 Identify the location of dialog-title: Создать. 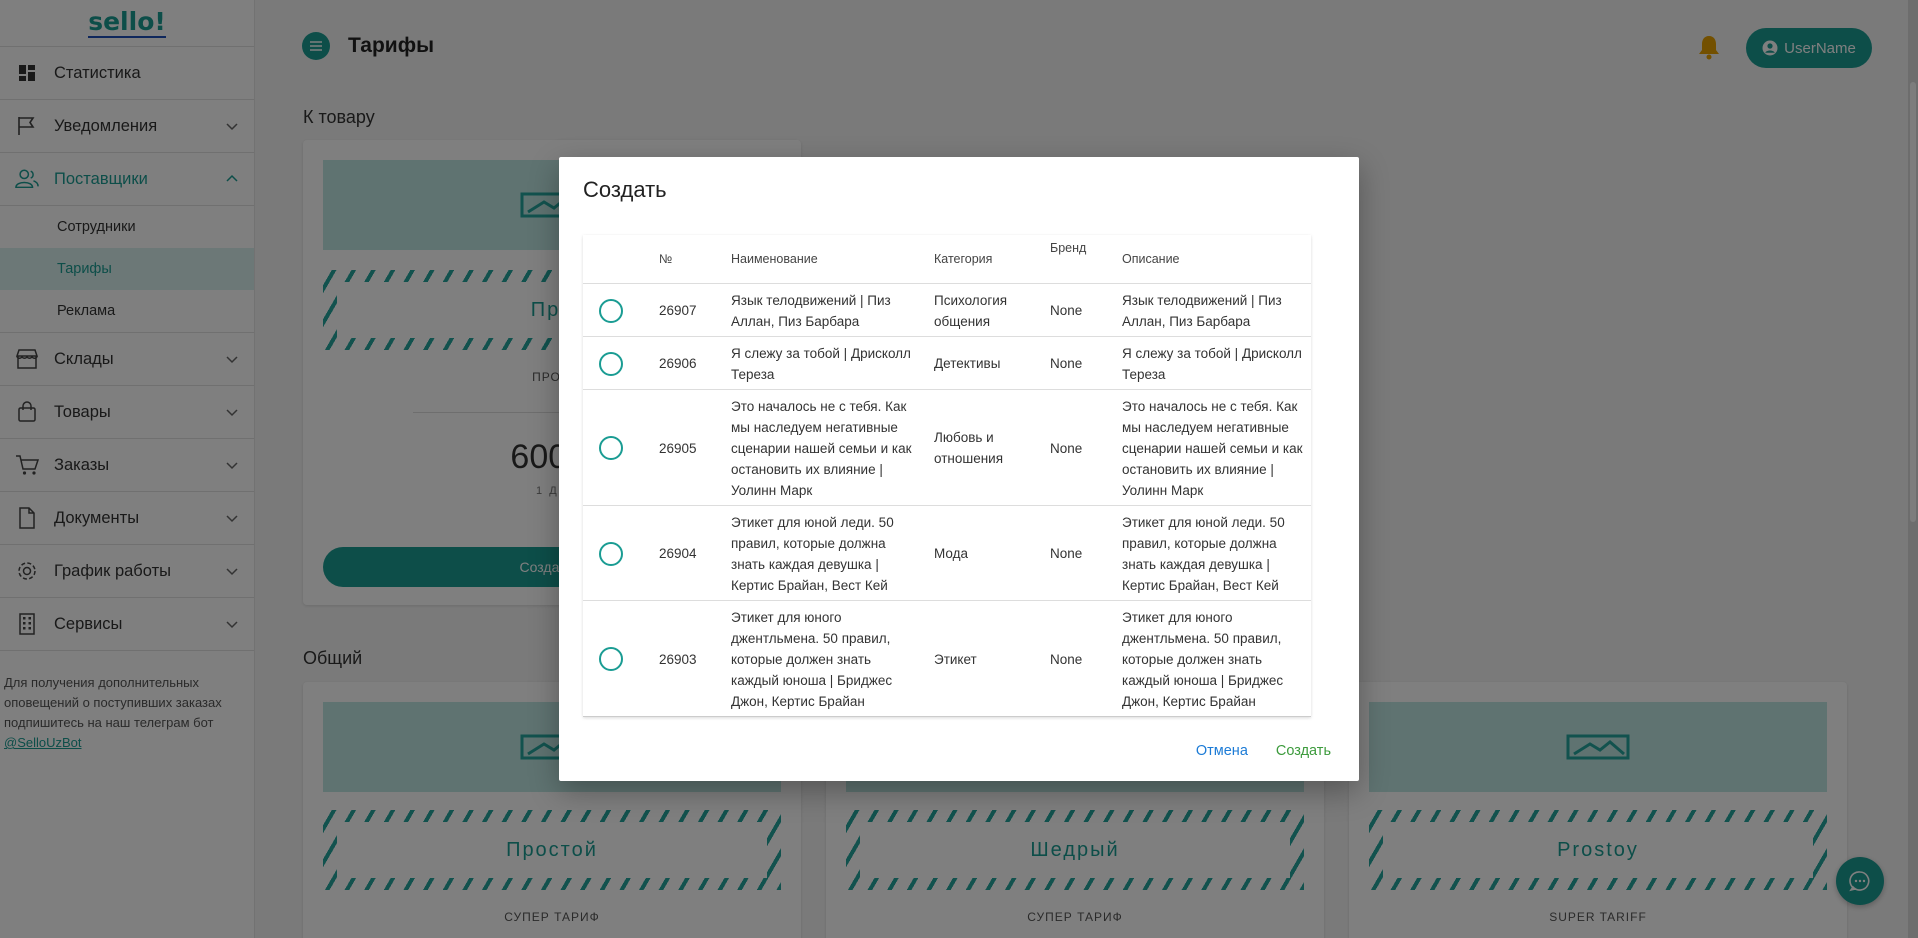
(625, 189).